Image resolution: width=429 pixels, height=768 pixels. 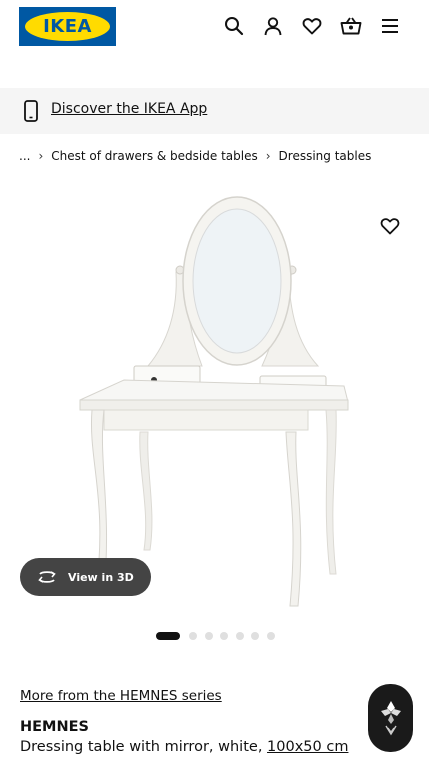 What do you see at coordinates (214, 44) in the screenshot?
I see `site-header: IKEA` at bounding box center [214, 44].